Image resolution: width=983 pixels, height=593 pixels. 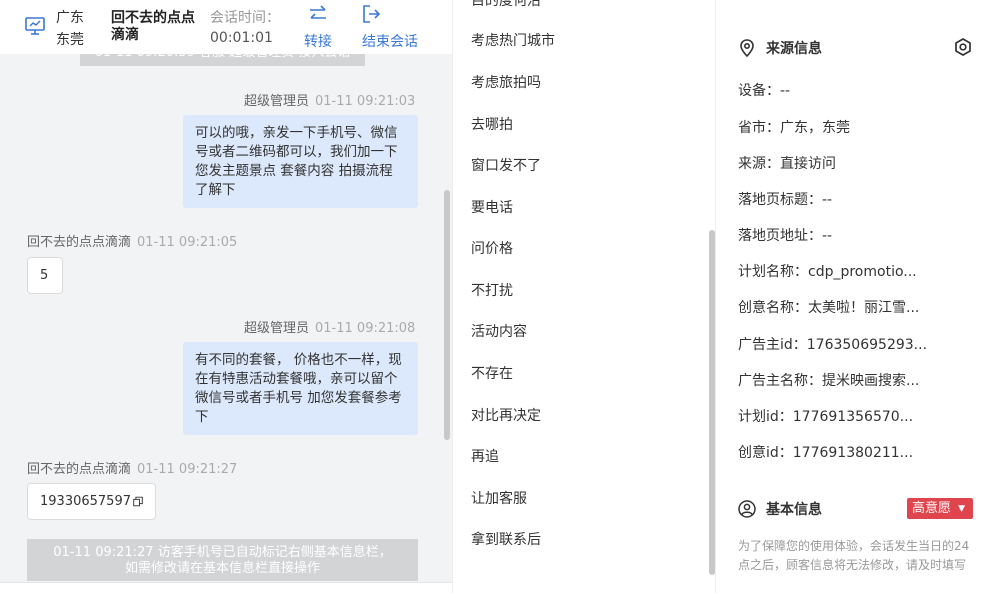 I want to click on quick-reply-item: 去哪拍, so click(x=492, y=124).